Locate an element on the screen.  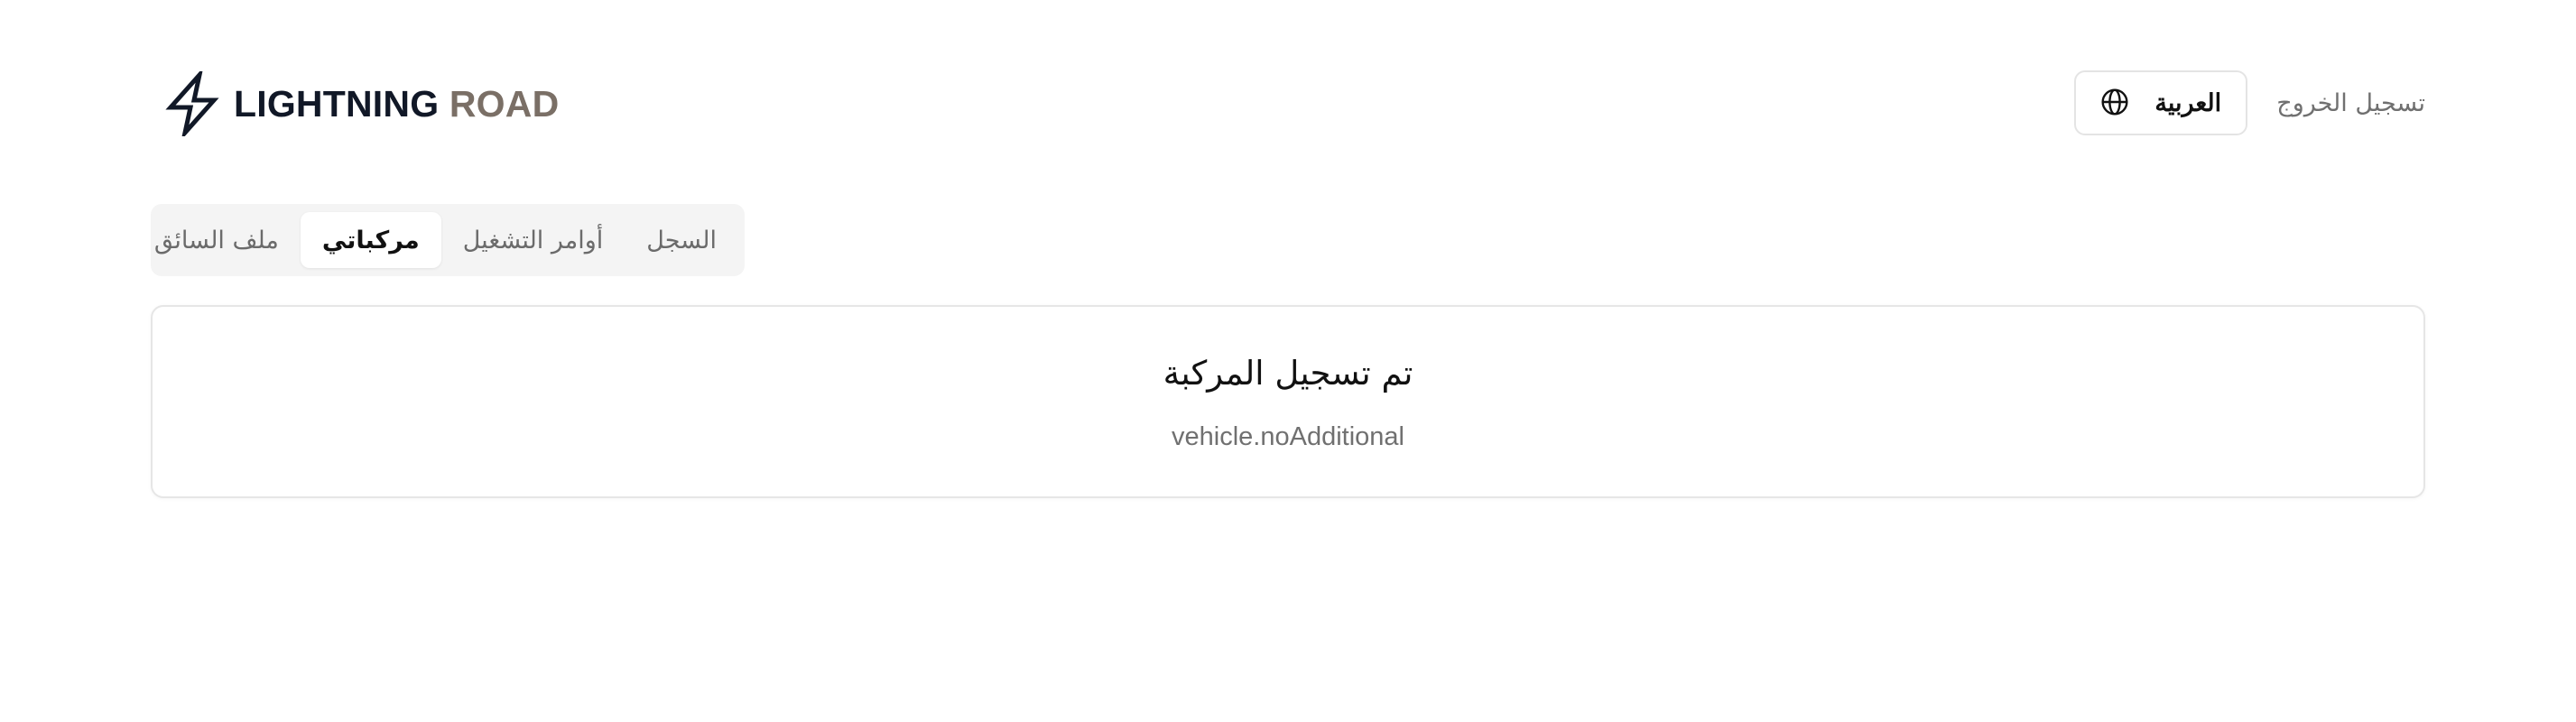
brand-name-primary: LIGHTNING is located at coordinates (337, 103).